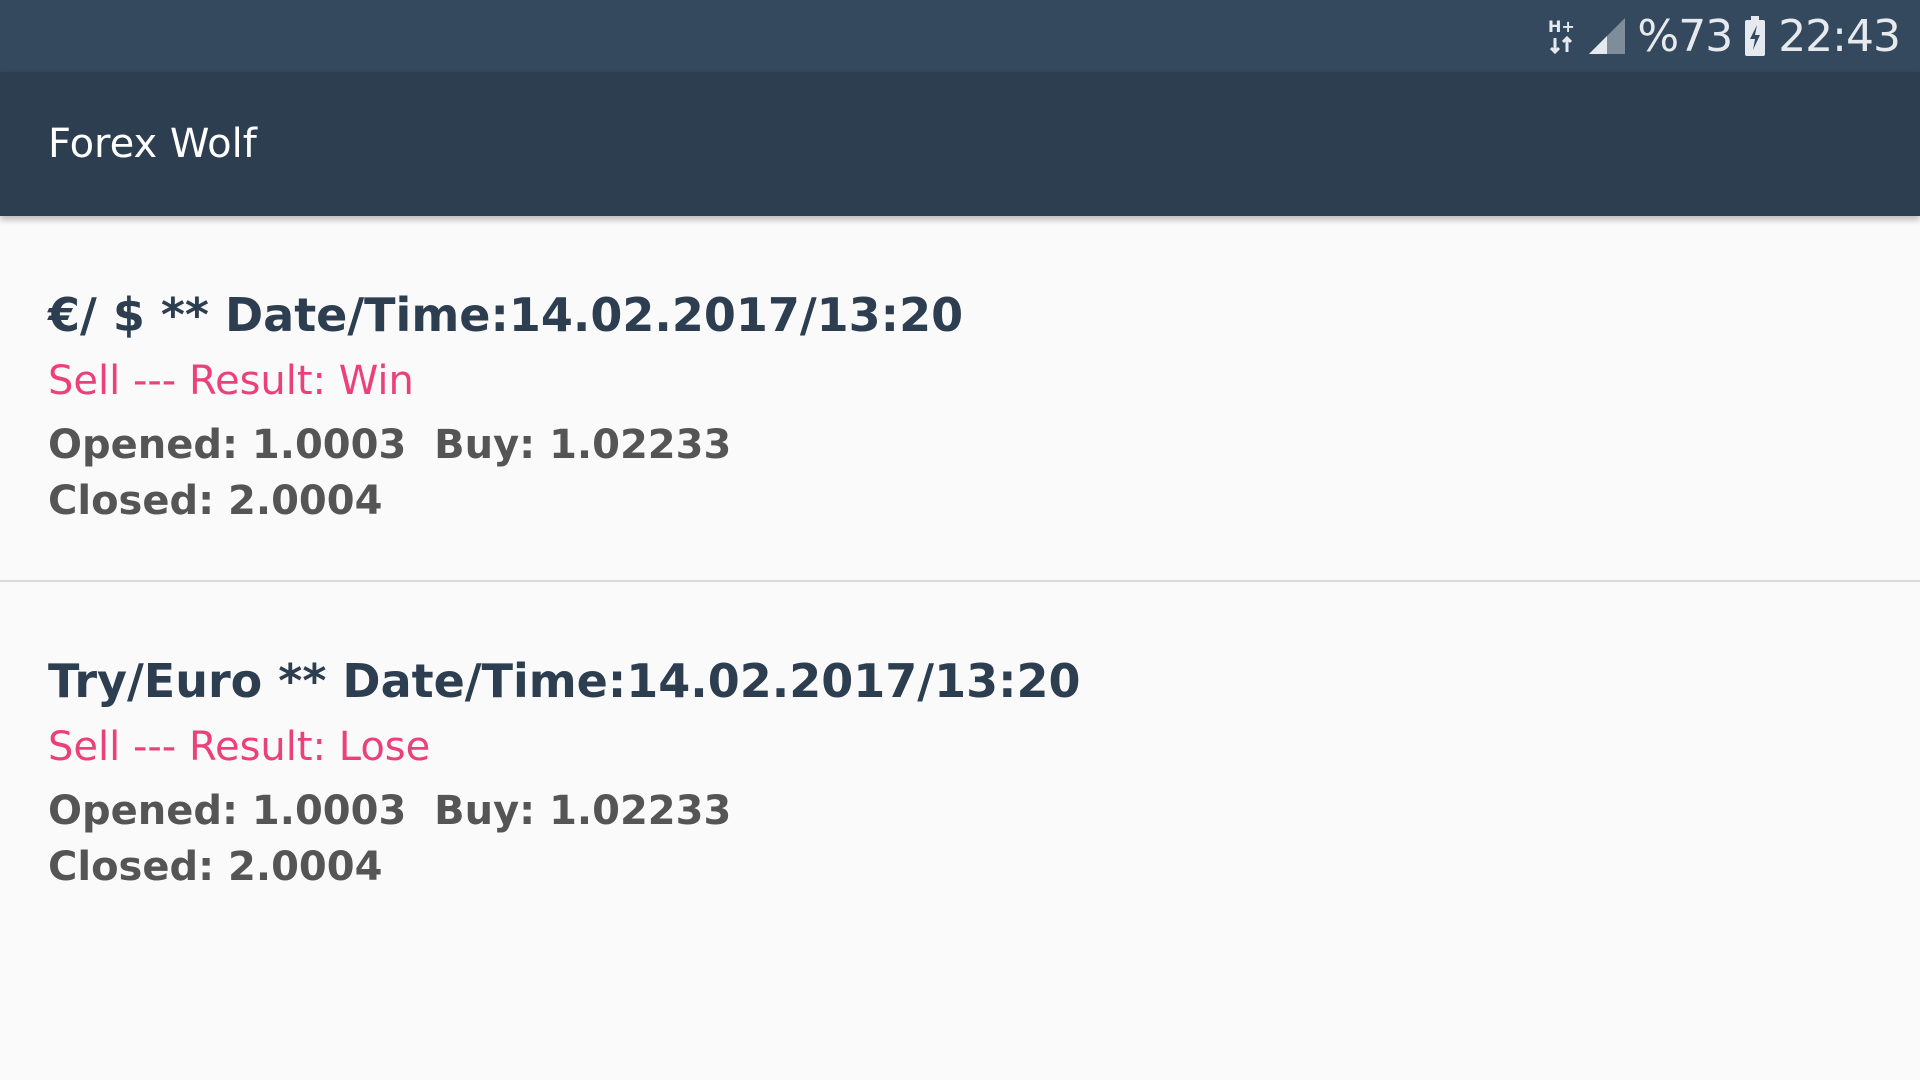  Describe the element at coordinates (1755, 36) in the screenshot. I see `battery-charging-icon` at that location.